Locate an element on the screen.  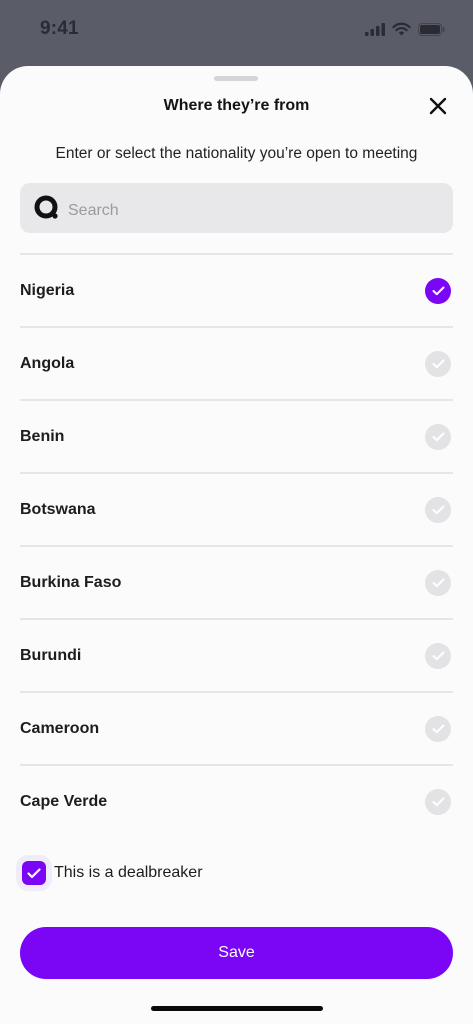
country-row: Burundi is located at coordinates (236, 655).